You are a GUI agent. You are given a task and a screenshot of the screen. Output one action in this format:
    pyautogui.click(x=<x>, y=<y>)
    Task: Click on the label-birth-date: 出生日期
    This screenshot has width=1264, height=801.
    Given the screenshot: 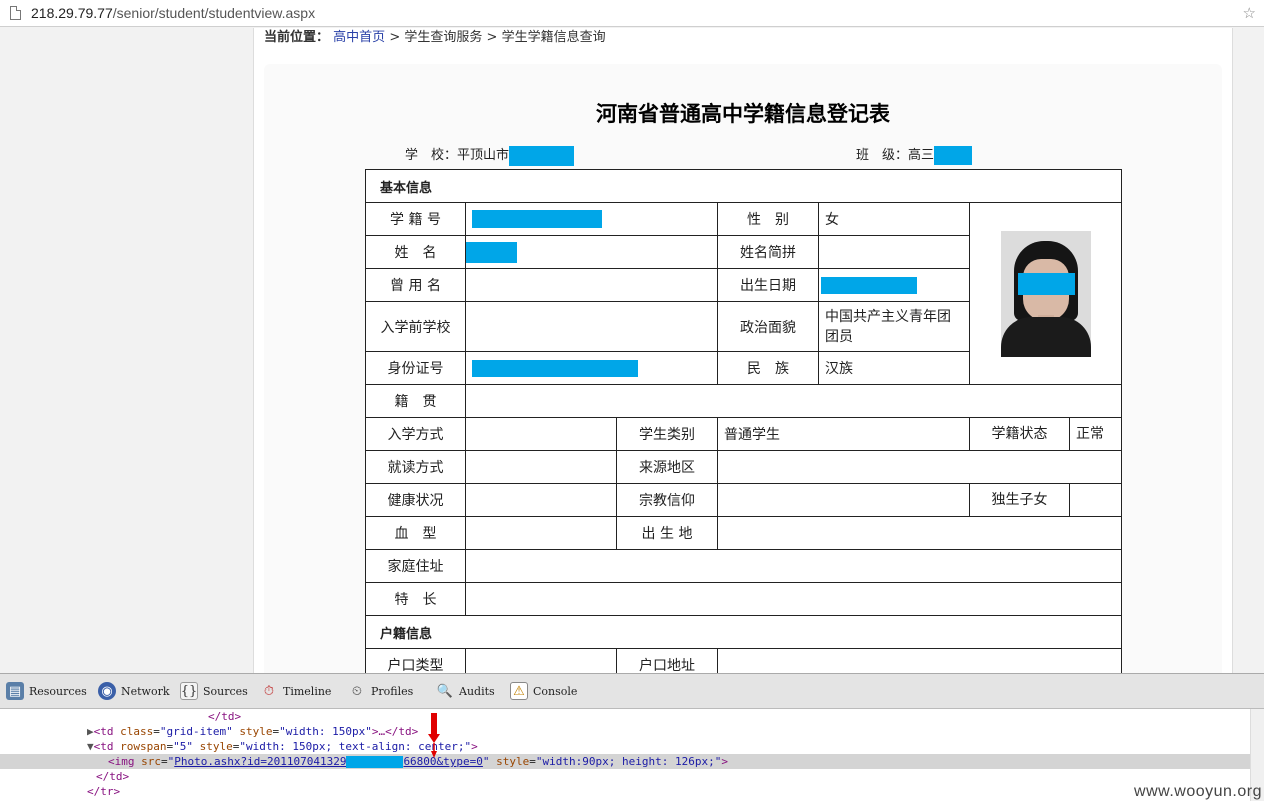 What is the action you would take?
    pyautogui.click(x=768, y=285)
    